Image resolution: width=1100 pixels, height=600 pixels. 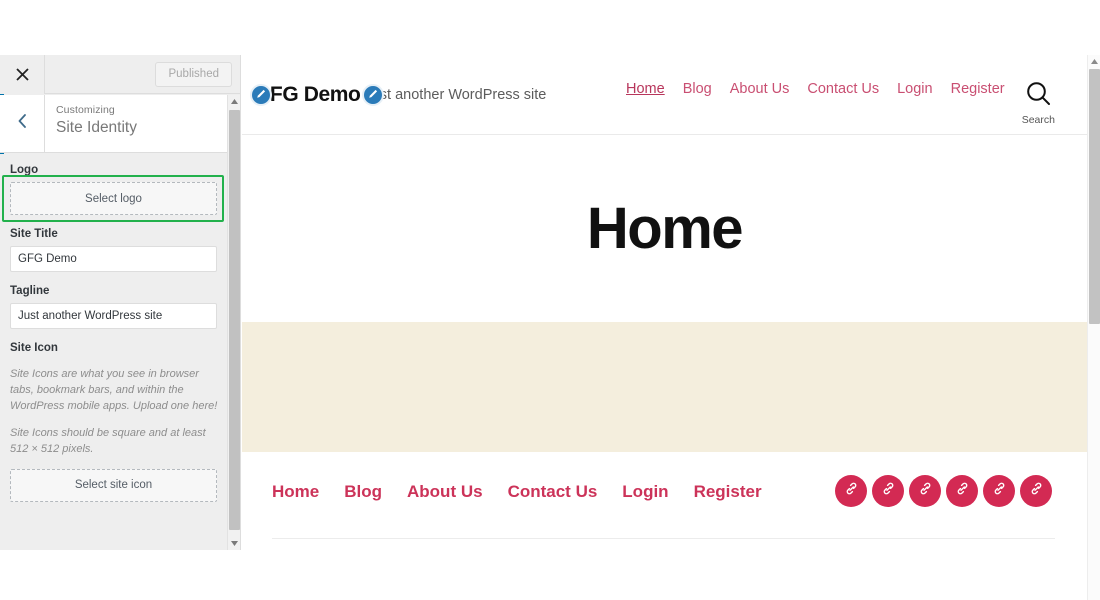 I want to click on nav-item-register: Register, so click(x=978, y=89).